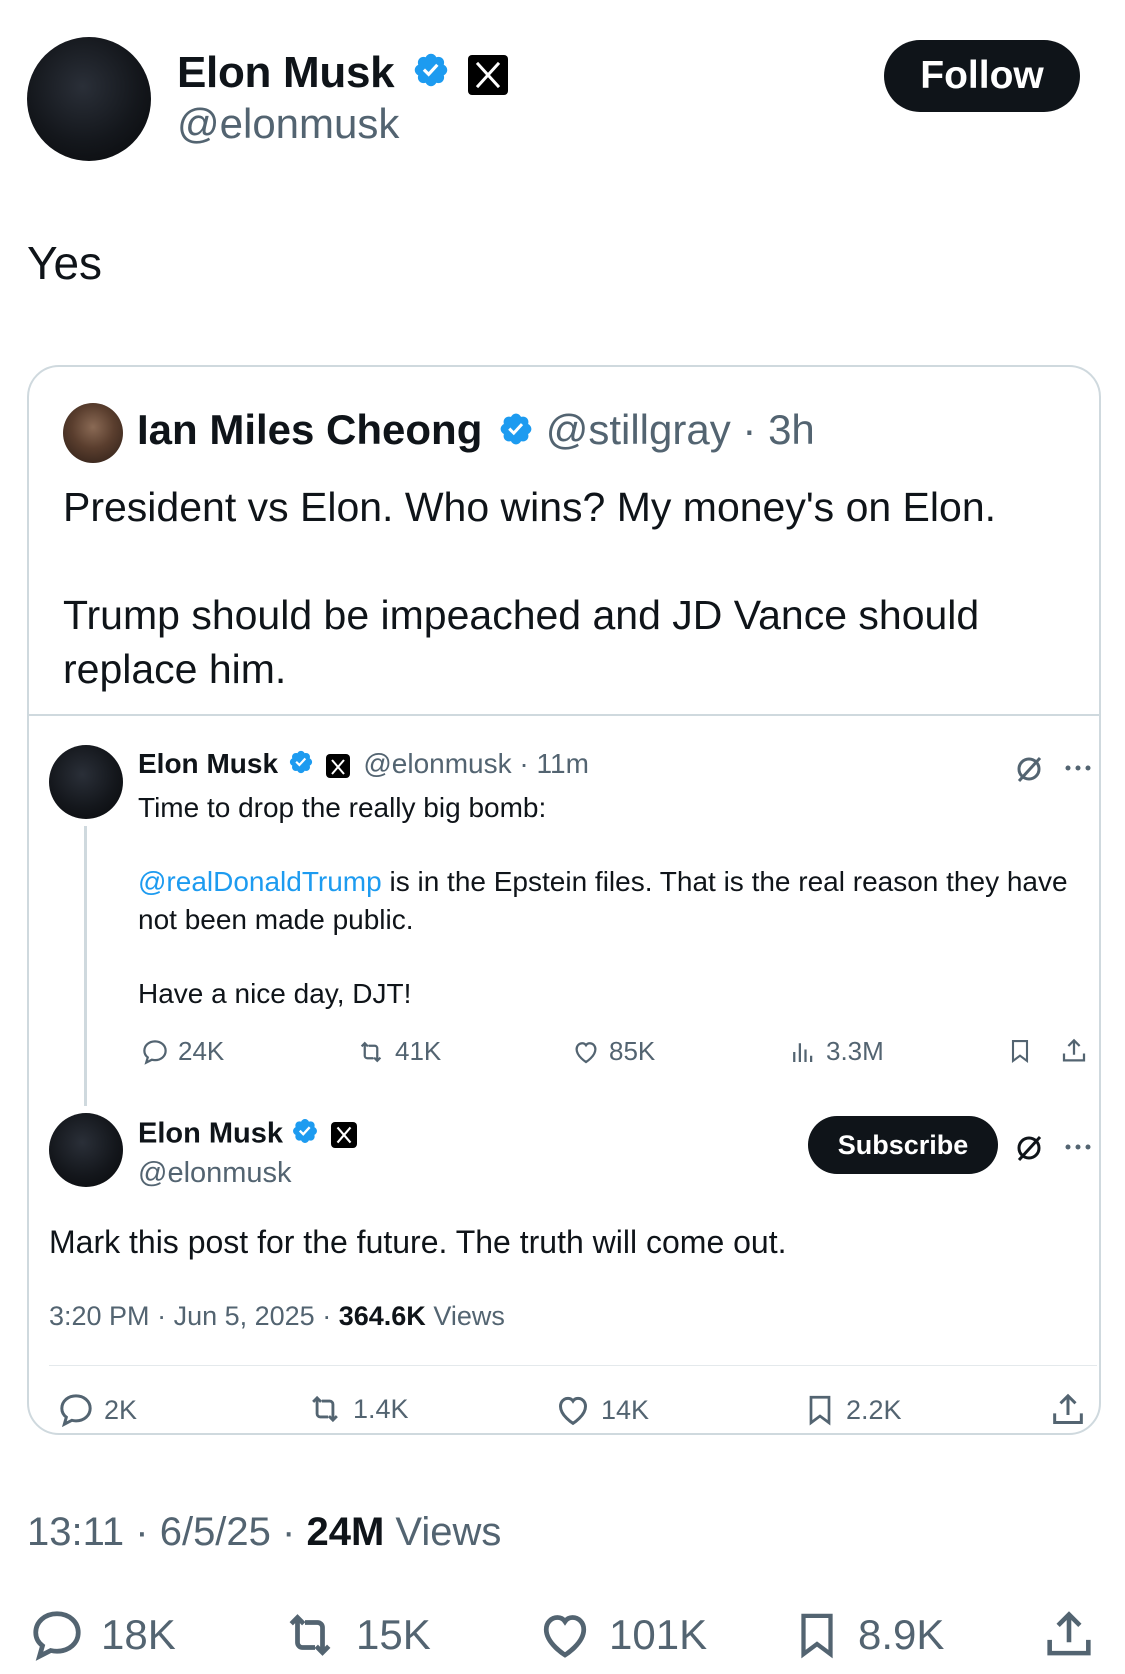  What do you see at coordinates (393, 1634) in the screenshot?
I see `repost-count: 15K` at bounding box center [393, 1634].